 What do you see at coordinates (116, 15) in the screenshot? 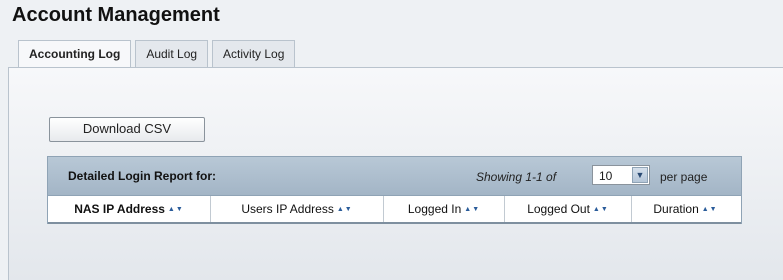
I see `page-title: Account Management` at bounding box center [116, 15].